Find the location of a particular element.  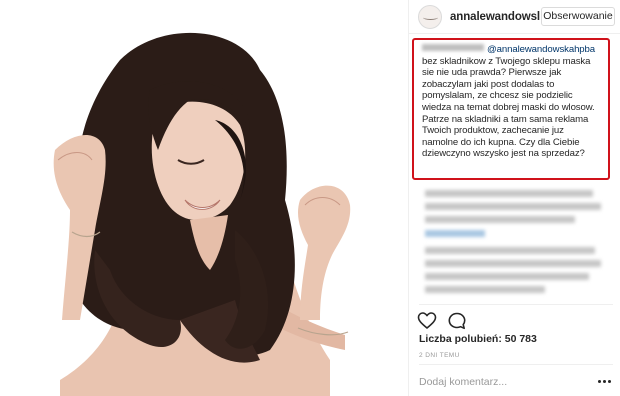

profile-avatar is located at coordinates (430, 17).